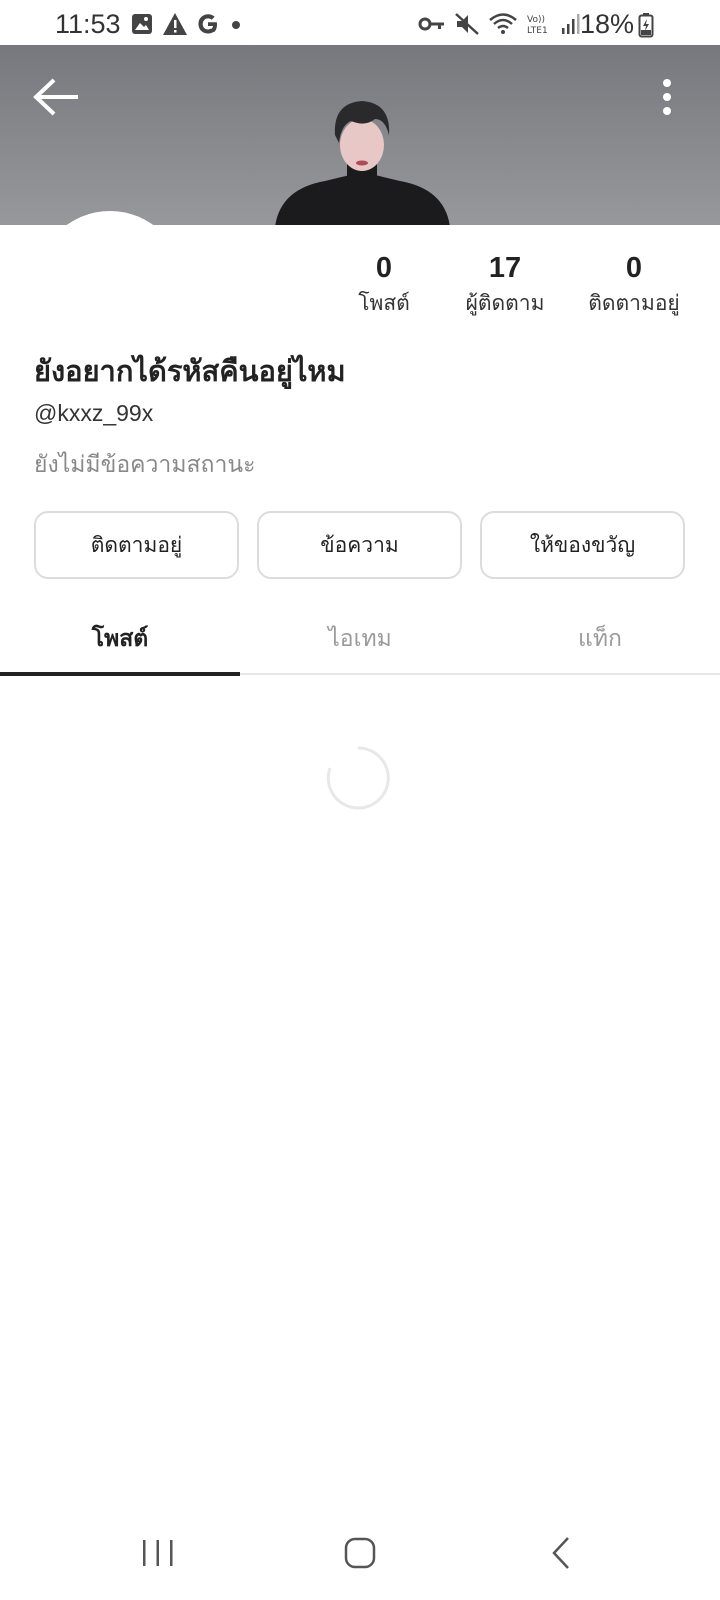  Describe the element at coordinates (634, 268) in the screenshot. I see `stat-following-count: 0` at that location.